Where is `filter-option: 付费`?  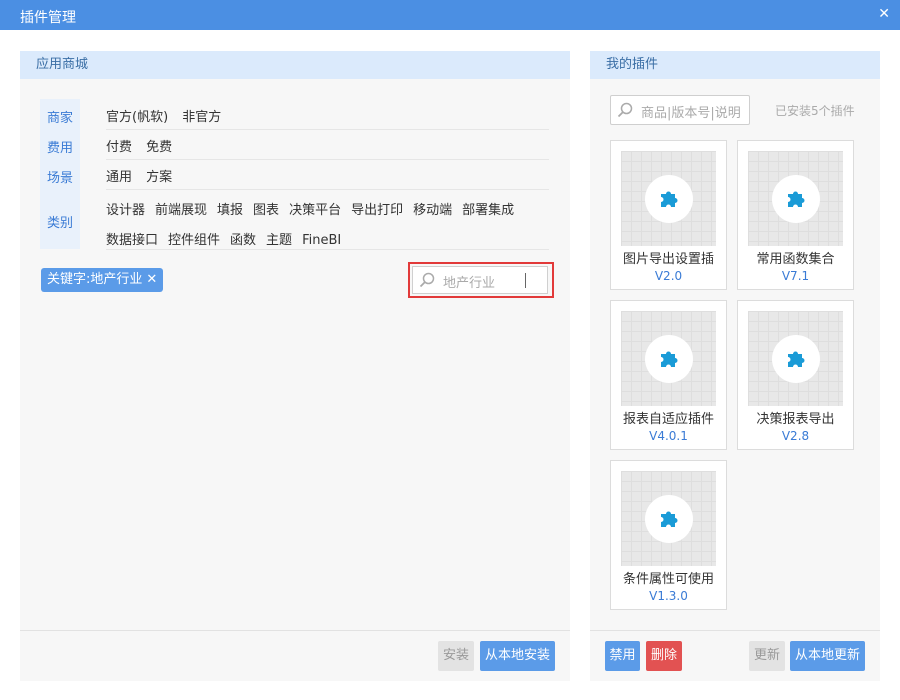 filter-option: 付费 is located at coordinates (119, 145).